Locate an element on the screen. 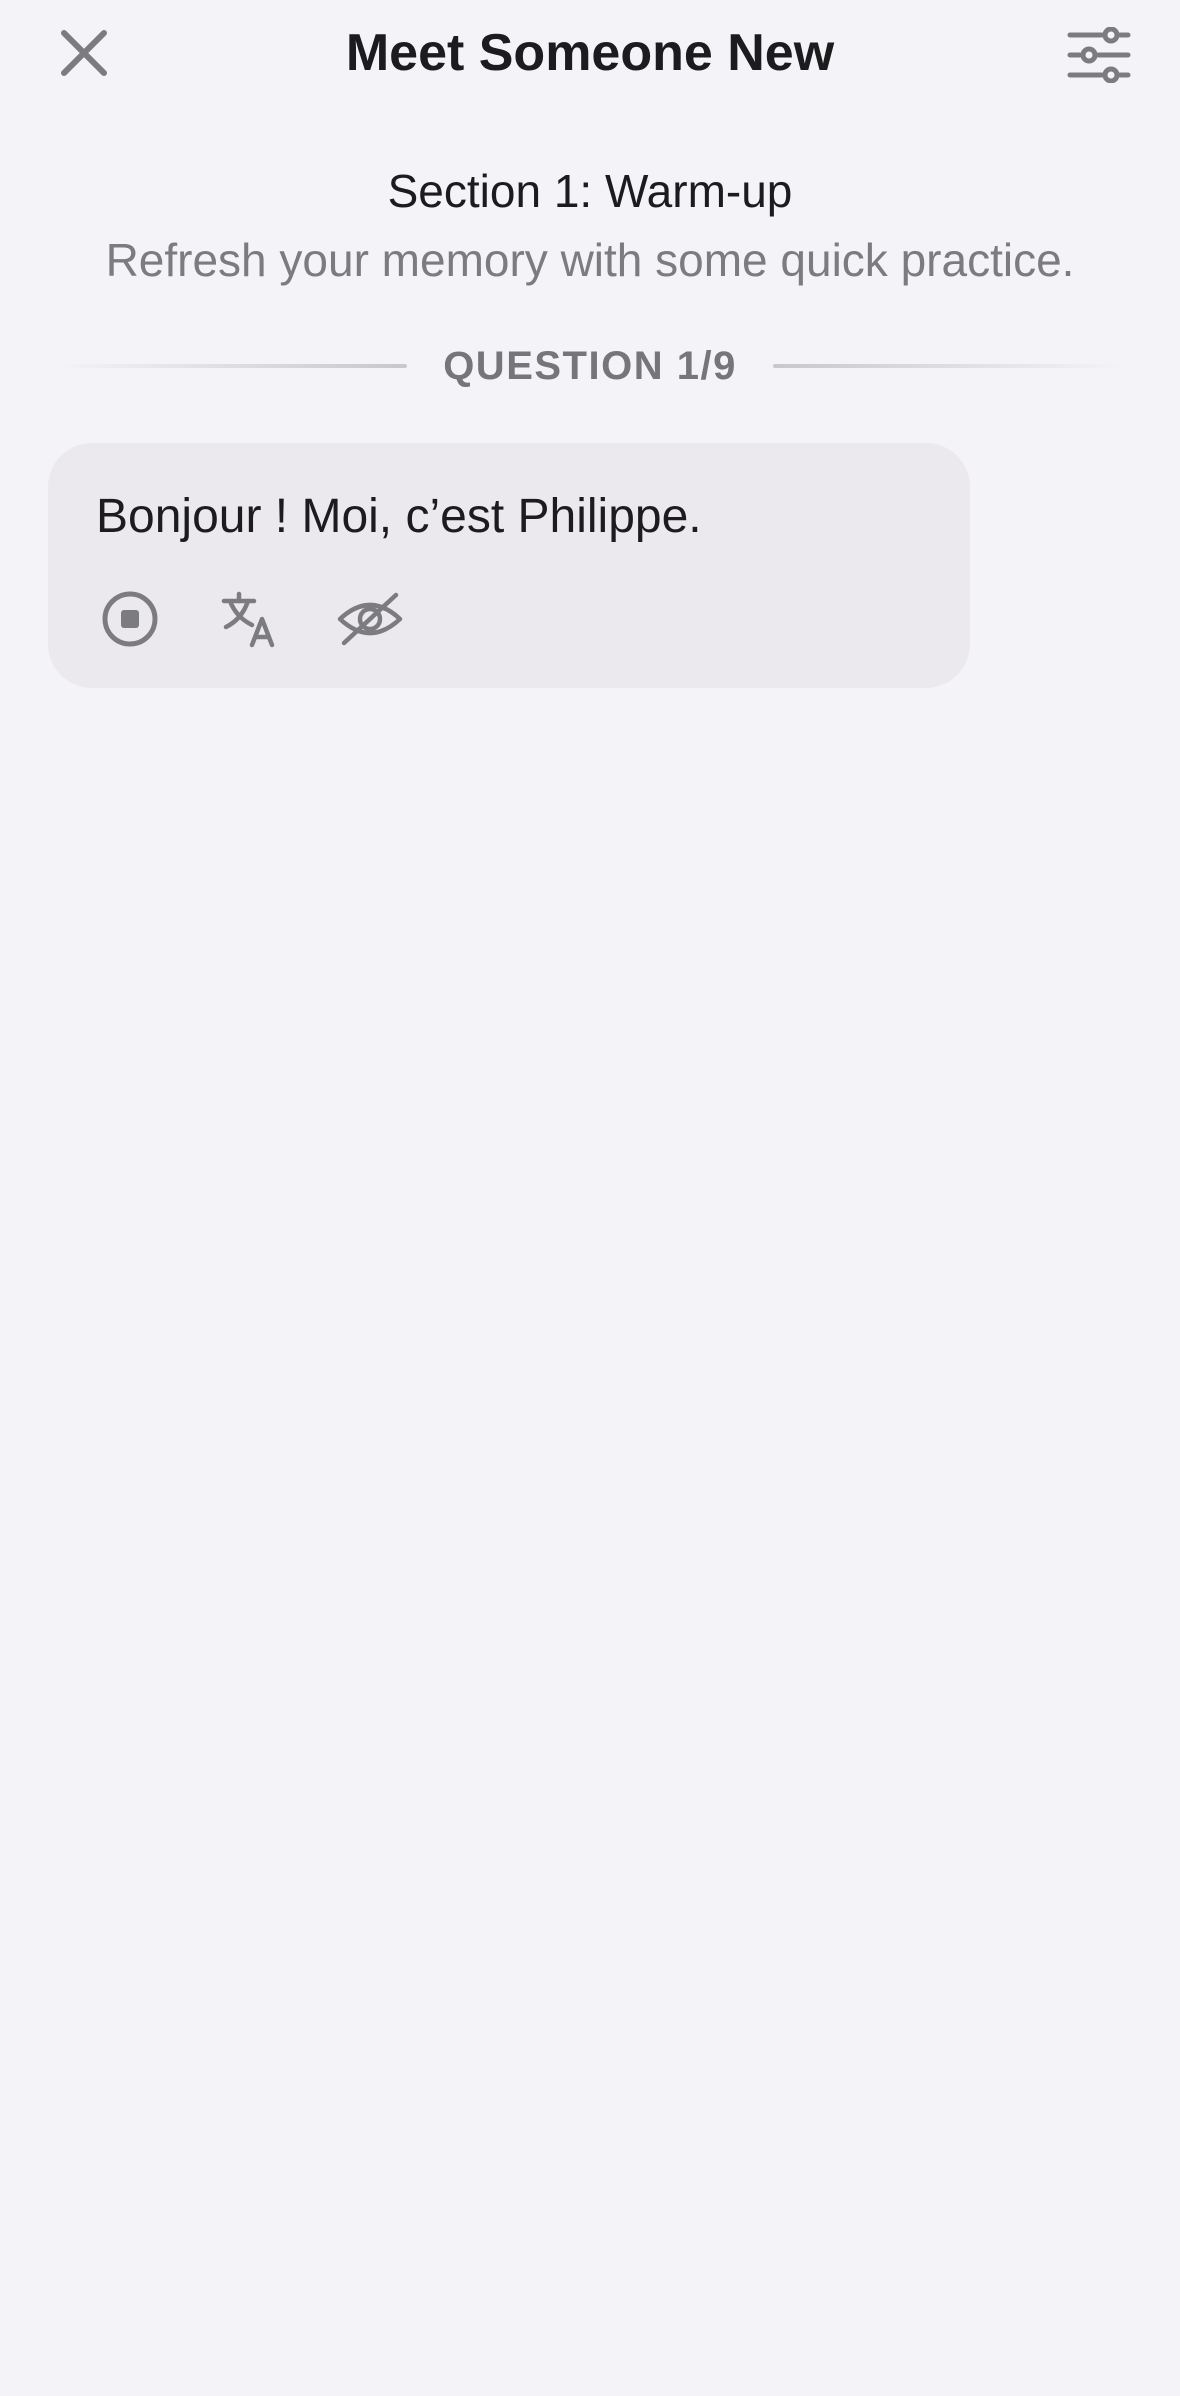 This screenshot has height=2396, width=1180. translate-button is located at coordinates (250, 619).